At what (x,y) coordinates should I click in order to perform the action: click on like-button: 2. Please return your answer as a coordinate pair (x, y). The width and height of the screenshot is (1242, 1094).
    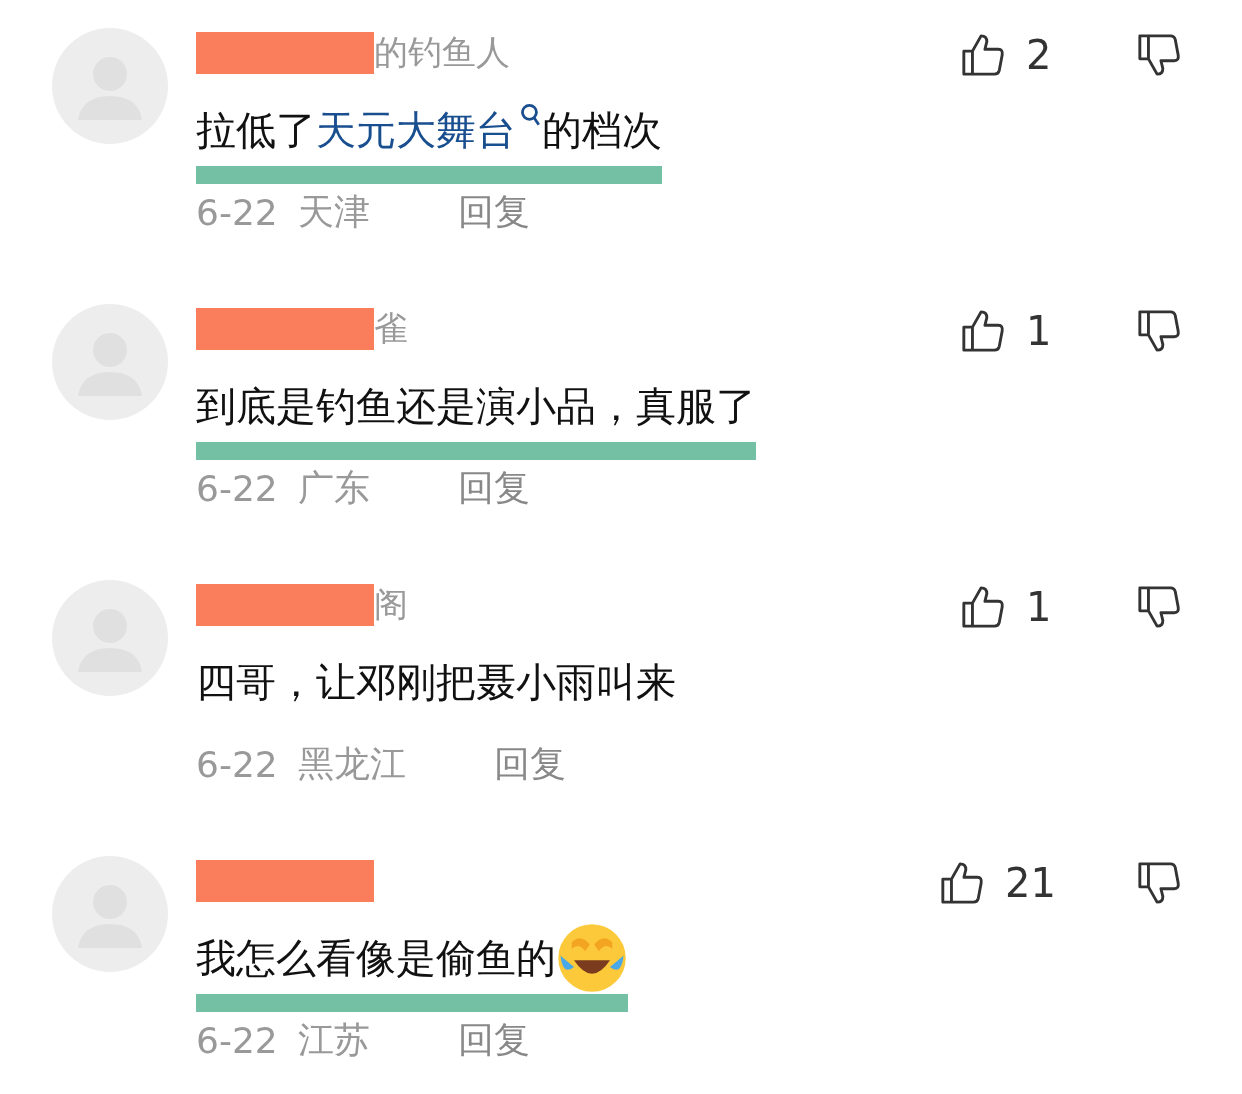
    Looking at the image, I should click on (1008, 55).